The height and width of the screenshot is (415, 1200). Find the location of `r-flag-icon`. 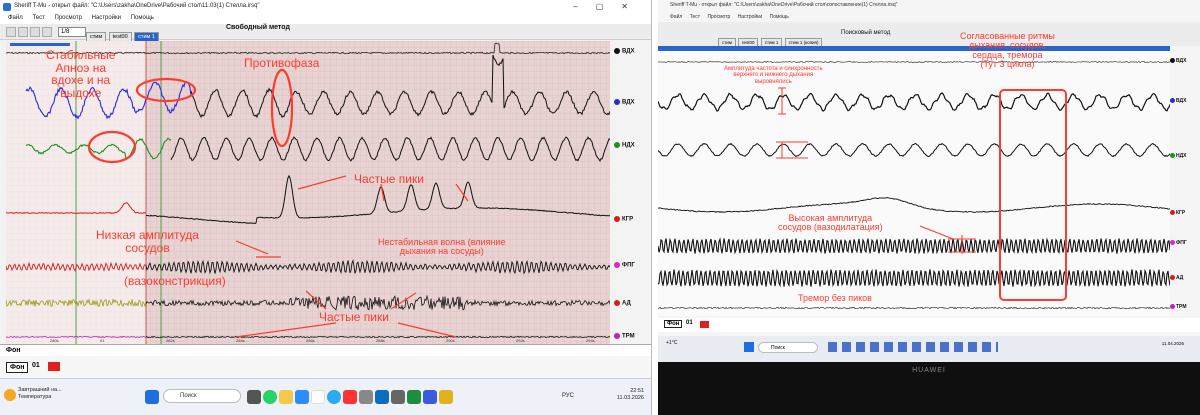

r-flag-icon is located at coordinates (704, 324).